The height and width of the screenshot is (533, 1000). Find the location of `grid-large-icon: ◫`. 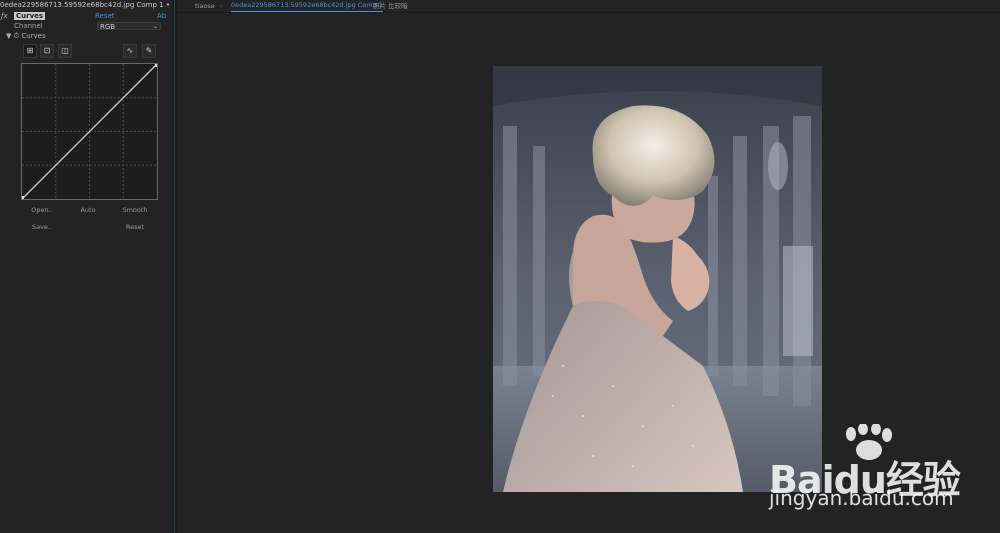

grid-large-icon: ◫ is located at coordinates (65, 50).